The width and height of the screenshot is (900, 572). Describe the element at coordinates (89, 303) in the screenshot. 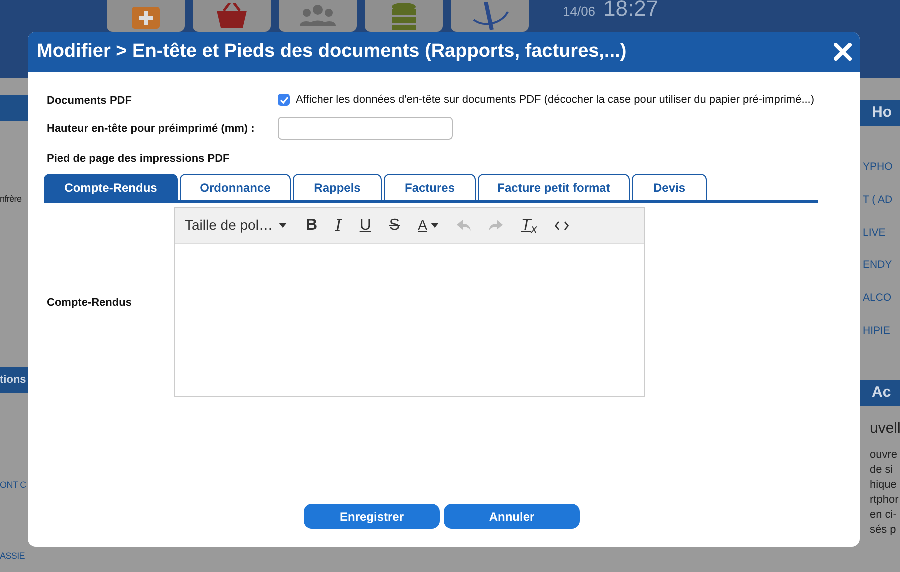

I see `field-label: Compte-Rendus` at that location.